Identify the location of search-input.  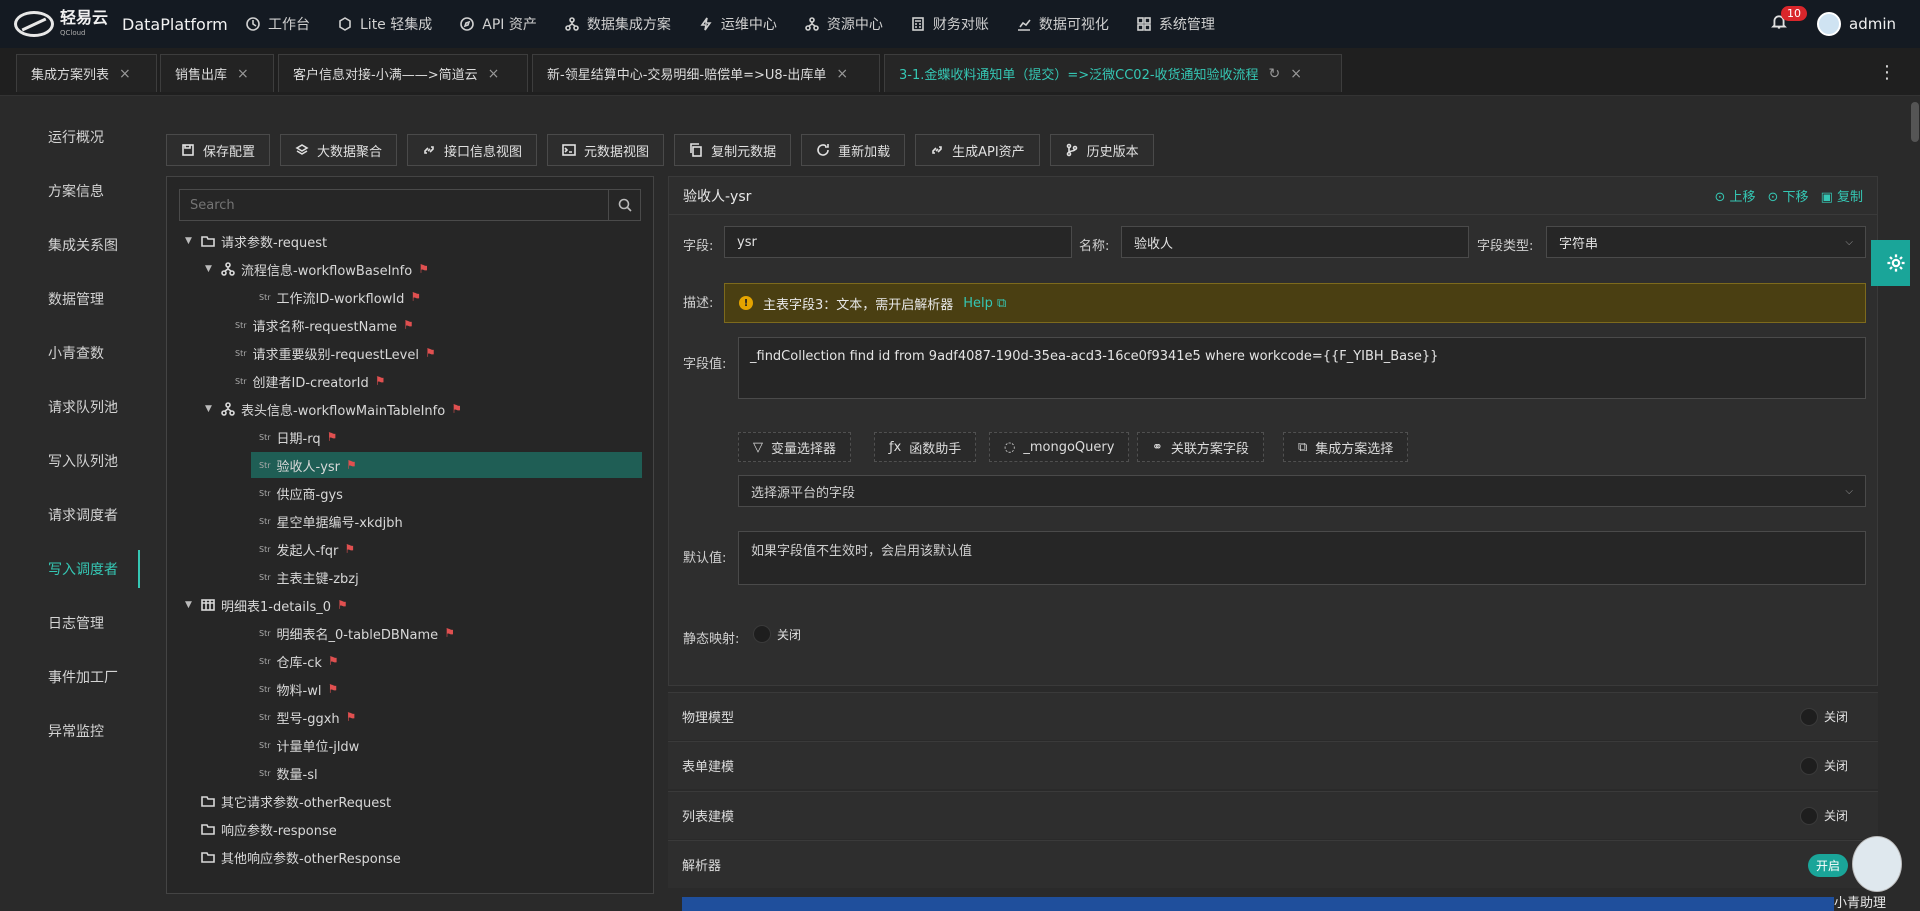
(394, 205).